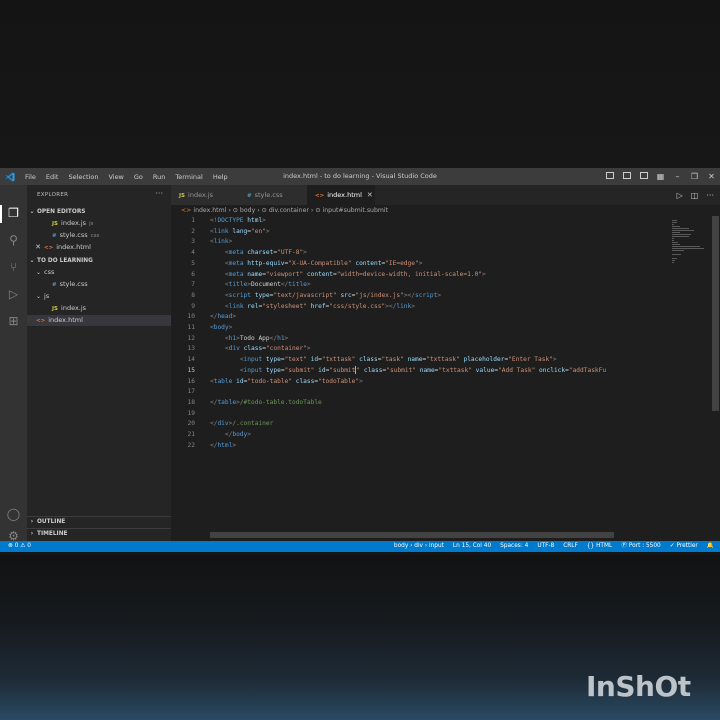 The width and height of the screenshot is (720, 720). I want to click on tab-style-css: # style.css, so click(273, 195).